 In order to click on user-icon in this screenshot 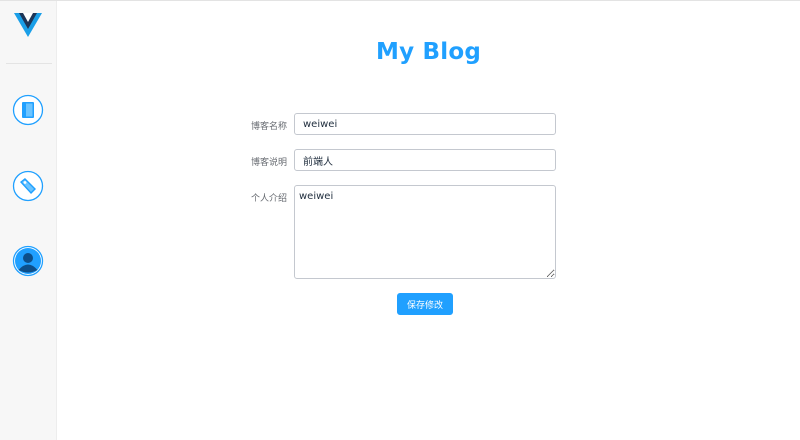, I will do `click(28, 261)`.